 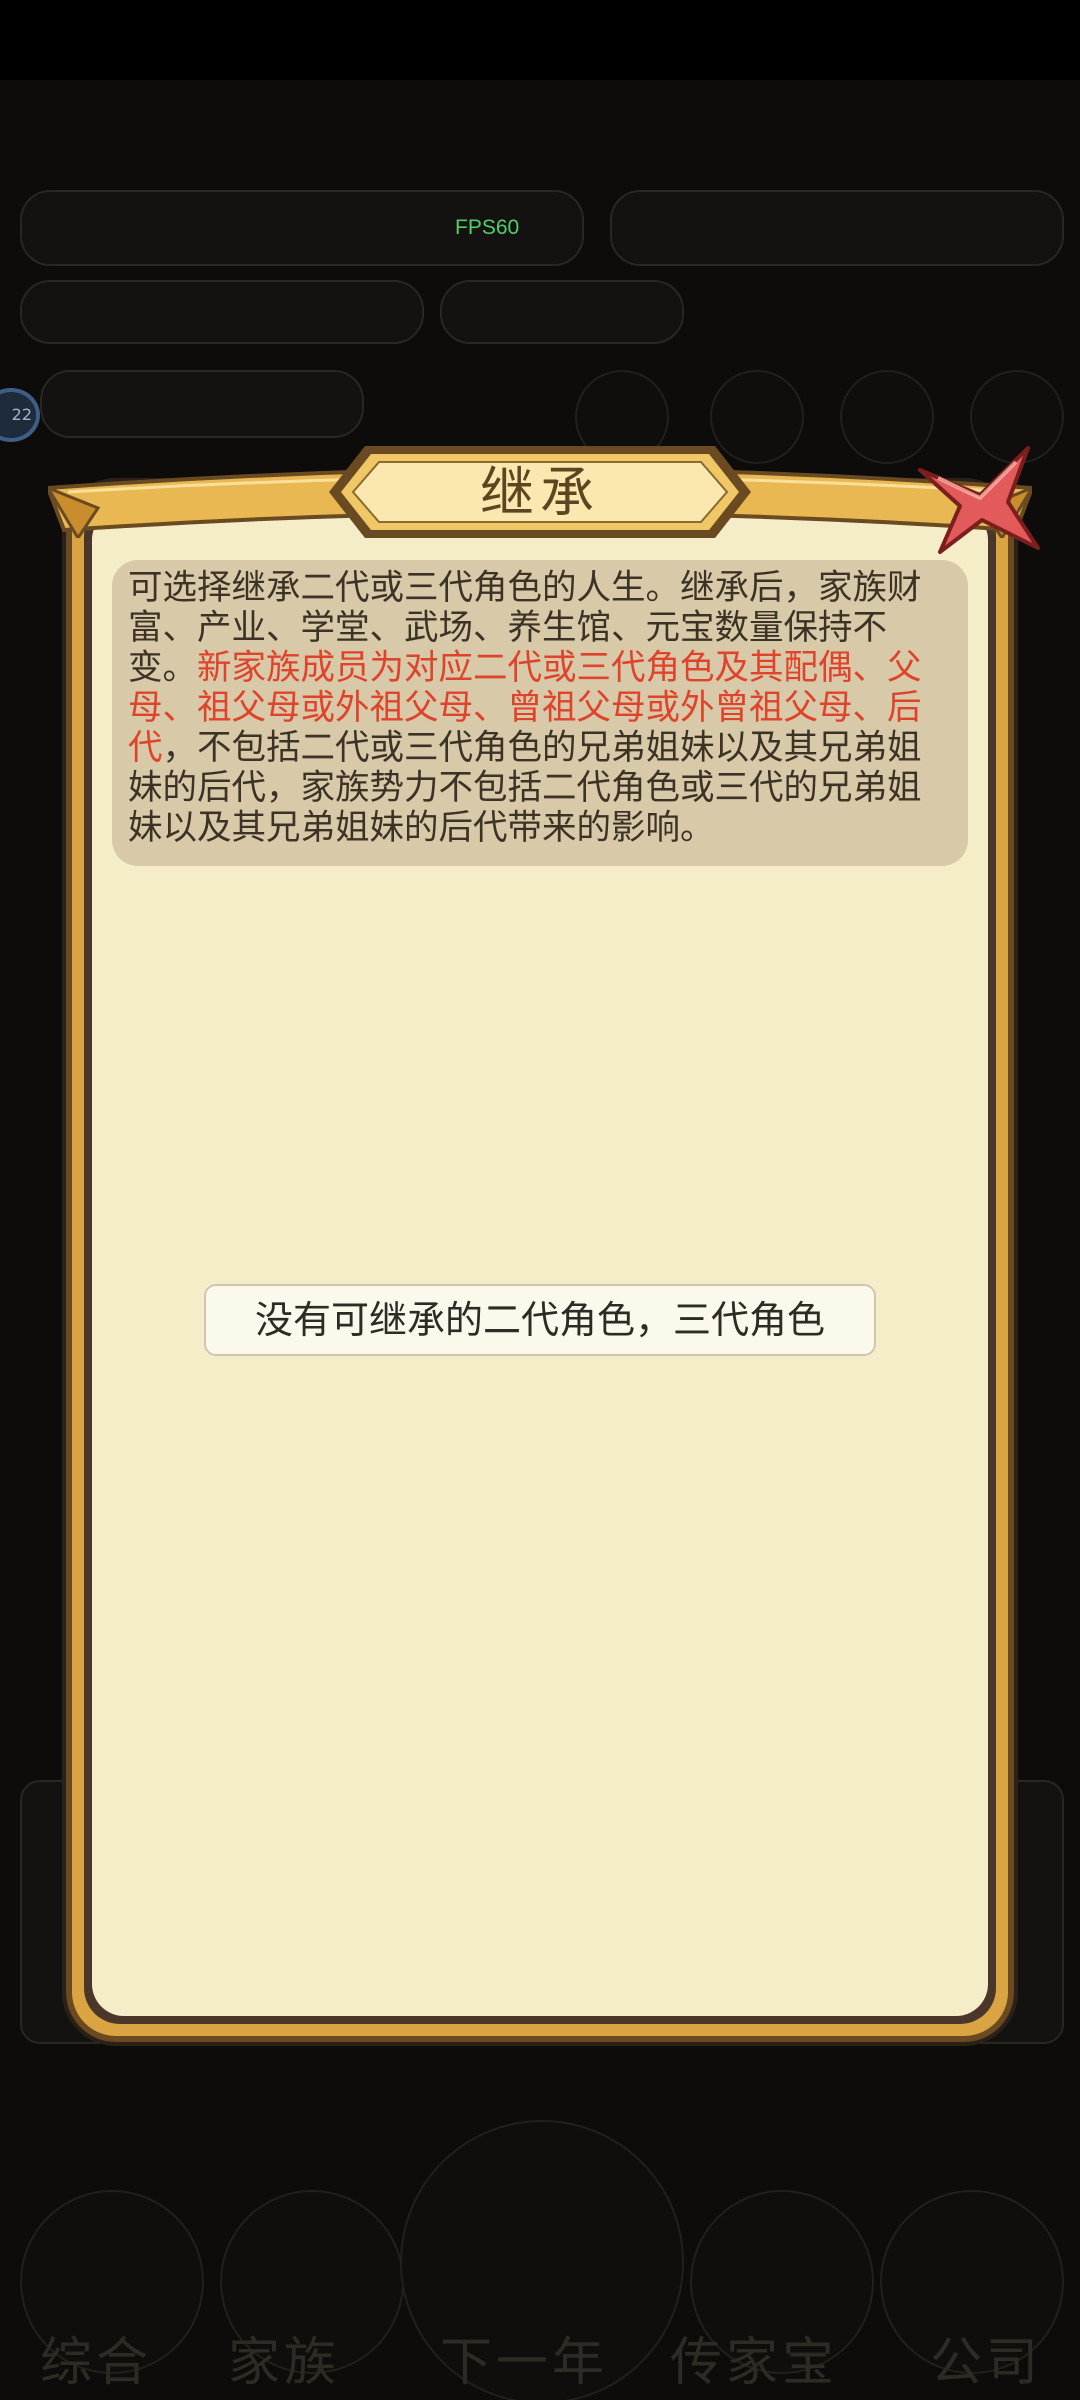 I want to click on bg-top-right-panel, so click(x=837, y=228).